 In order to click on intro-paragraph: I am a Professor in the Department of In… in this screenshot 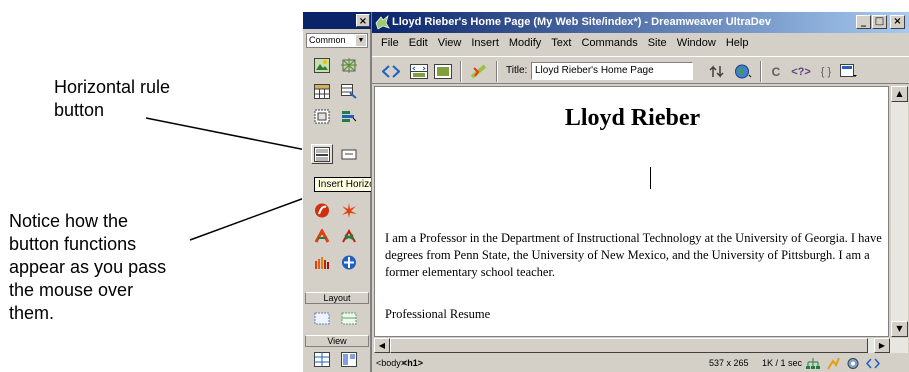, I will do `click(635, 255)`.